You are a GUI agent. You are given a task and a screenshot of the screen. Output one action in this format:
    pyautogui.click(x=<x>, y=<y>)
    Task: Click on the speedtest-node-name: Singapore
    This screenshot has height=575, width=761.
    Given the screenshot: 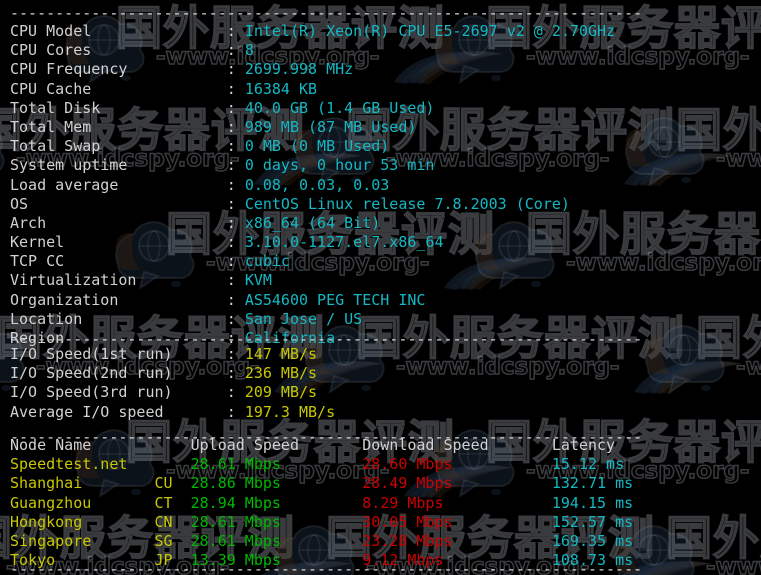 What is the action you would take?
    pyautogui.click(x=82, y=540)
    